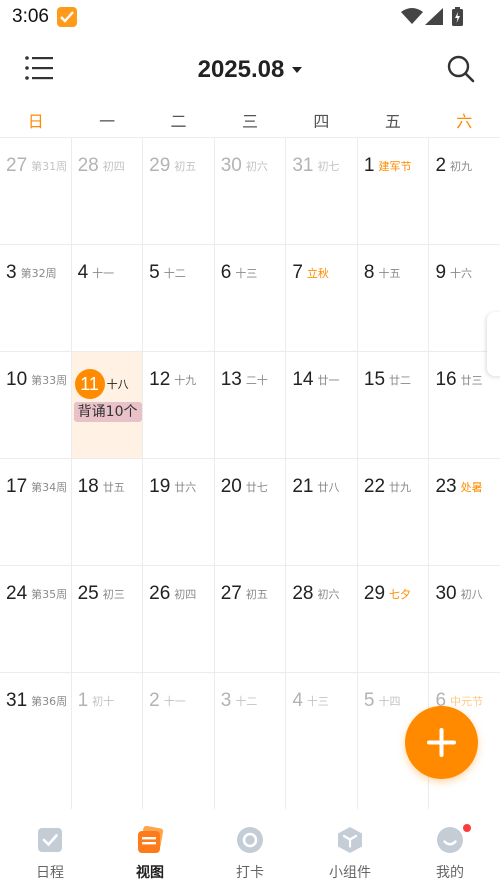 The width and height of the screenshot is (500, 889). What do you see at coordinates (400, 487) in the screenshot?
I see `lunar-date-label: 廿九` at bounding box center [400, 487].